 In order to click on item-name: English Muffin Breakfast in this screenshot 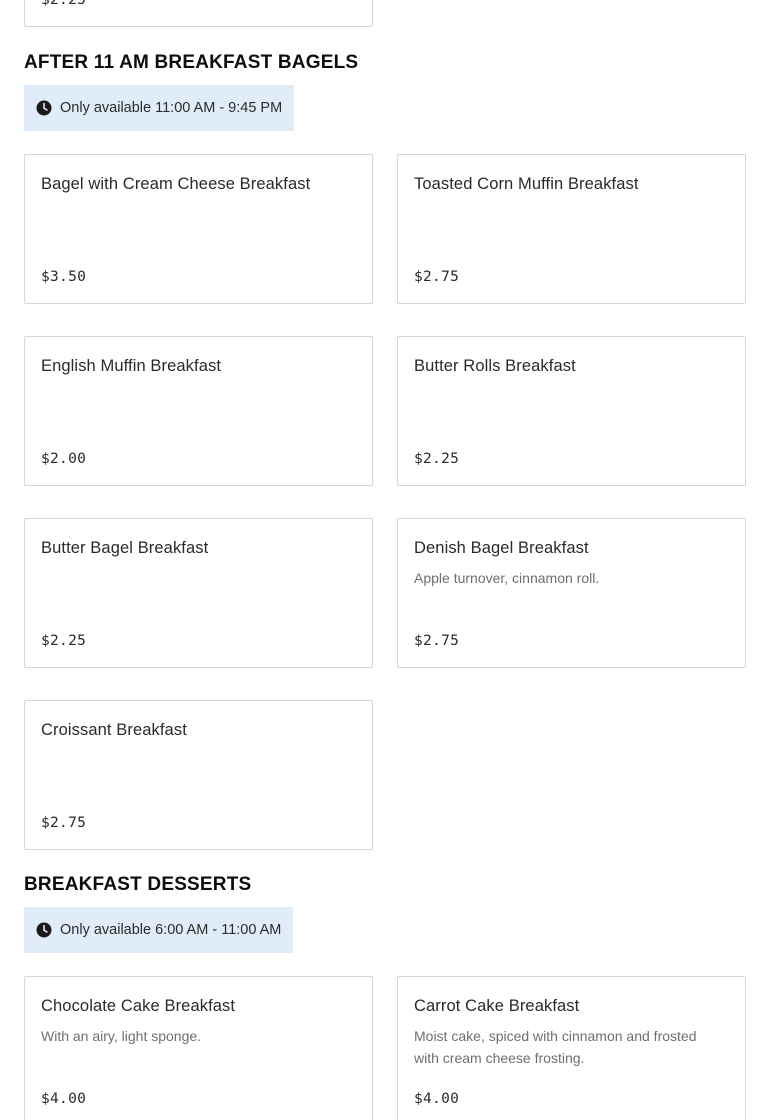, I will do `click(131, 366)`.